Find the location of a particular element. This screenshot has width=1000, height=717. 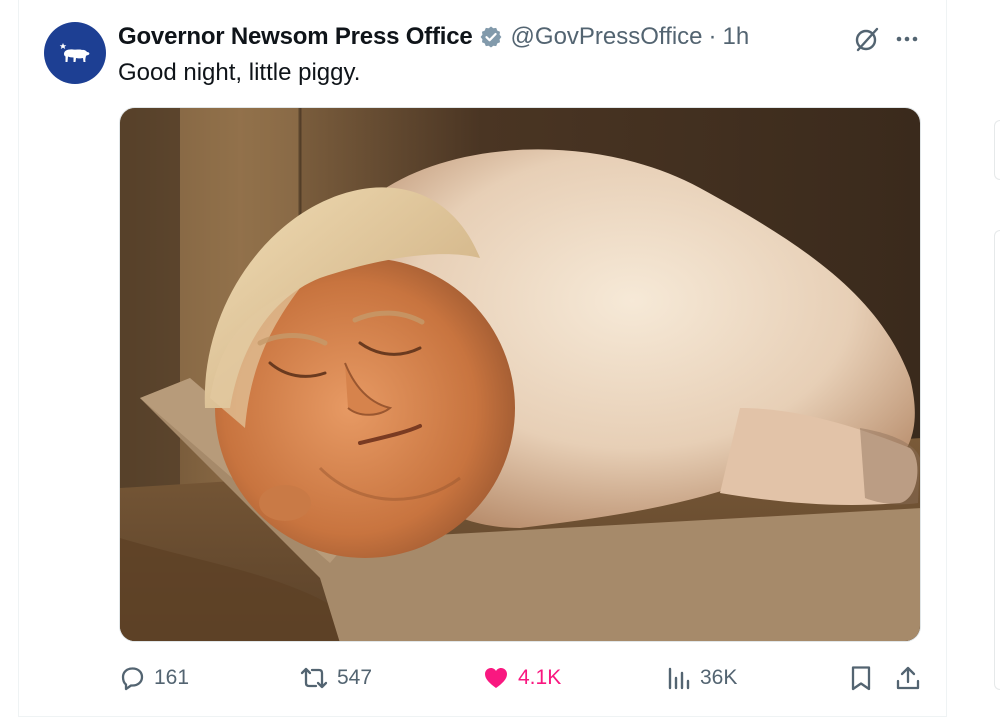

user-handle: @GovPressOffice is located at coordinates (607, 37).